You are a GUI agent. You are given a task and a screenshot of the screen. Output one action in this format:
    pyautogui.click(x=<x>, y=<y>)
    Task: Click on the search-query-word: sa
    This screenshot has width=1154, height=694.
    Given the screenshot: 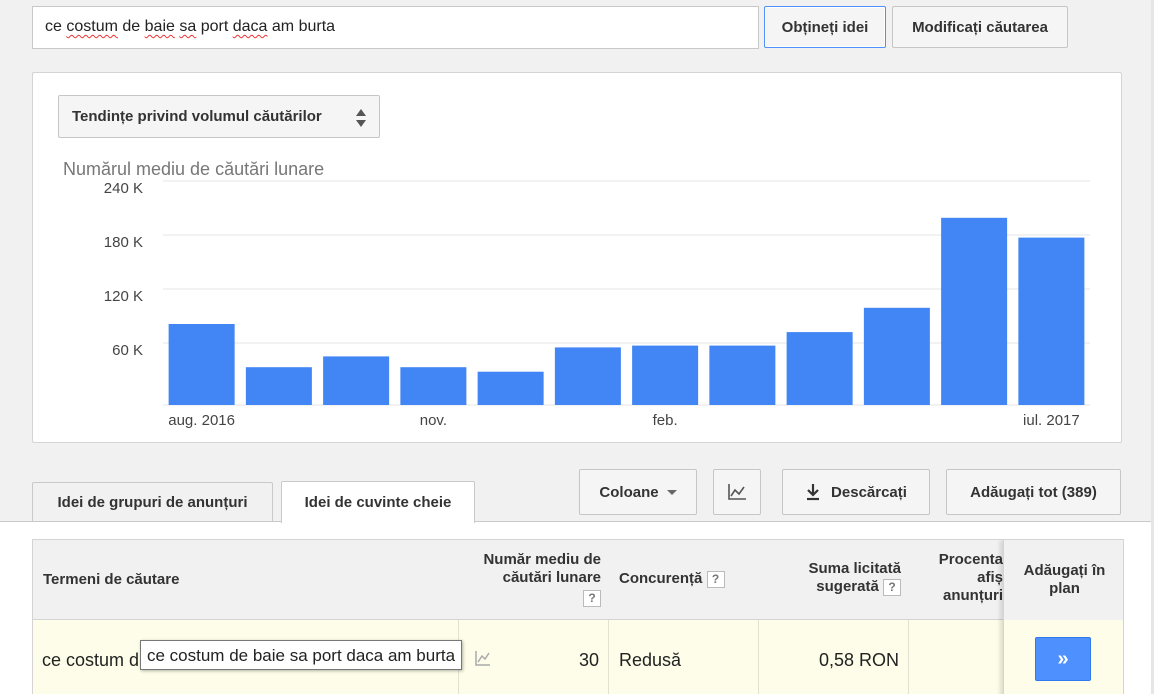 What is the action you would take?
    pyautogui.click(x=188, y=26)
    